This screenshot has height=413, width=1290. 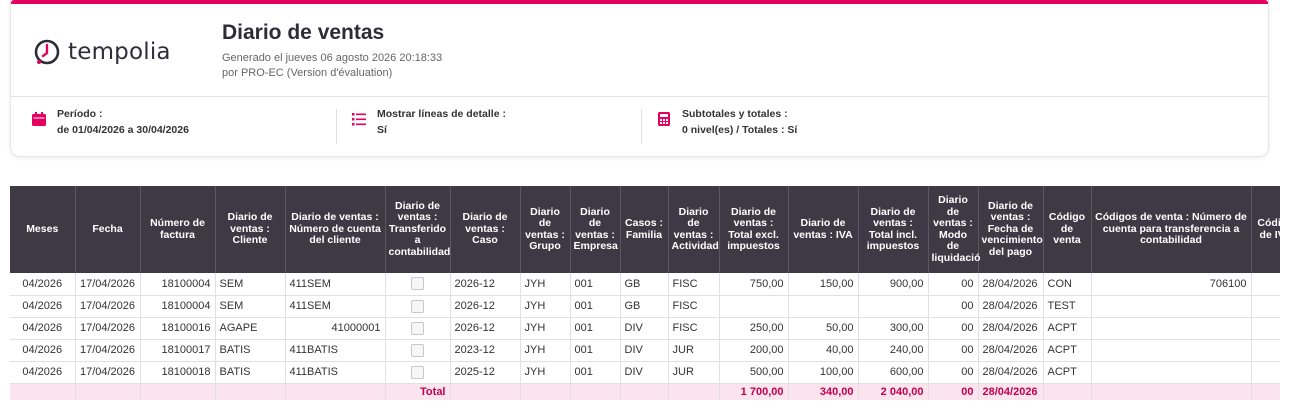 I want to click on total-iva: 340,00, so click(x=823, y=391).